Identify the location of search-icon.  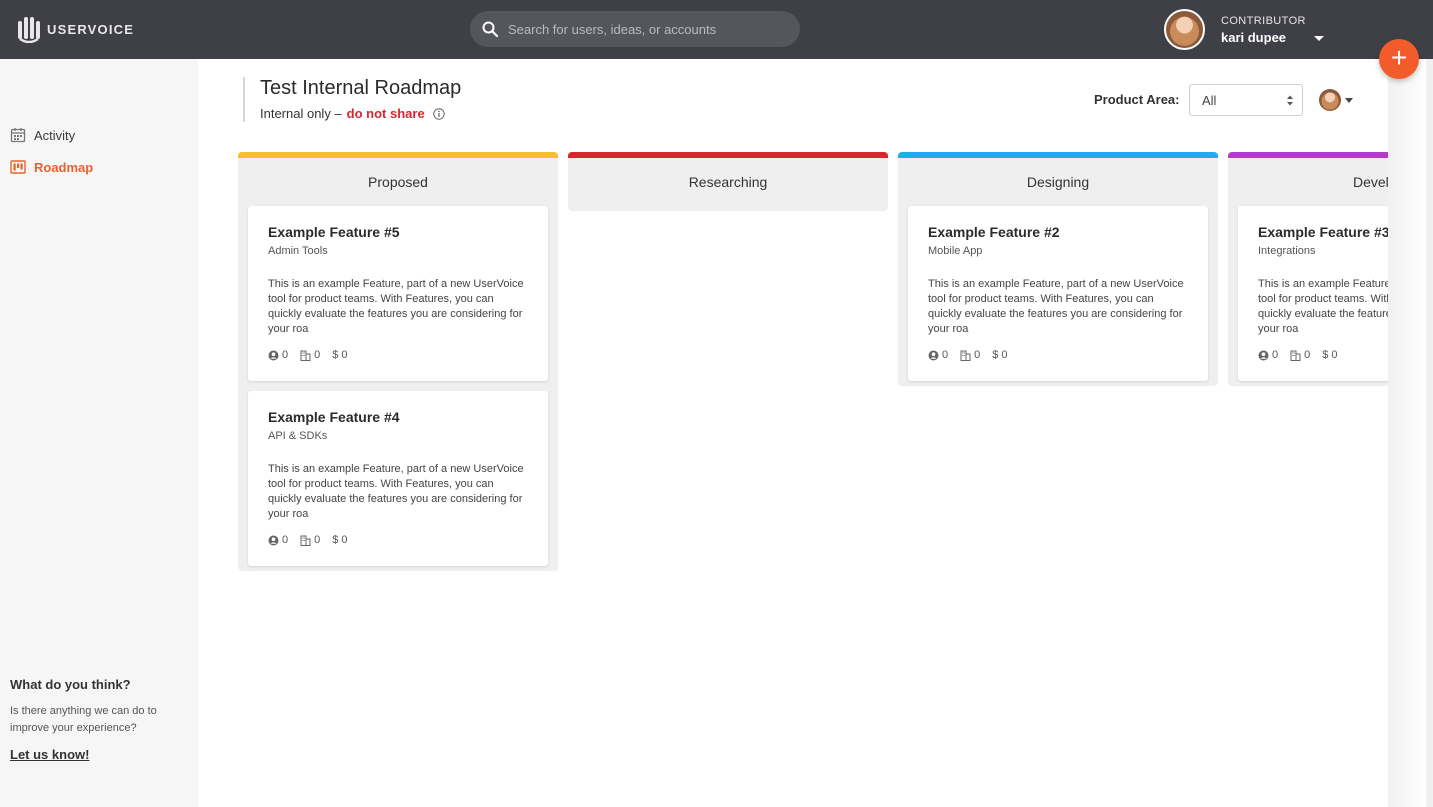
(490, 29).